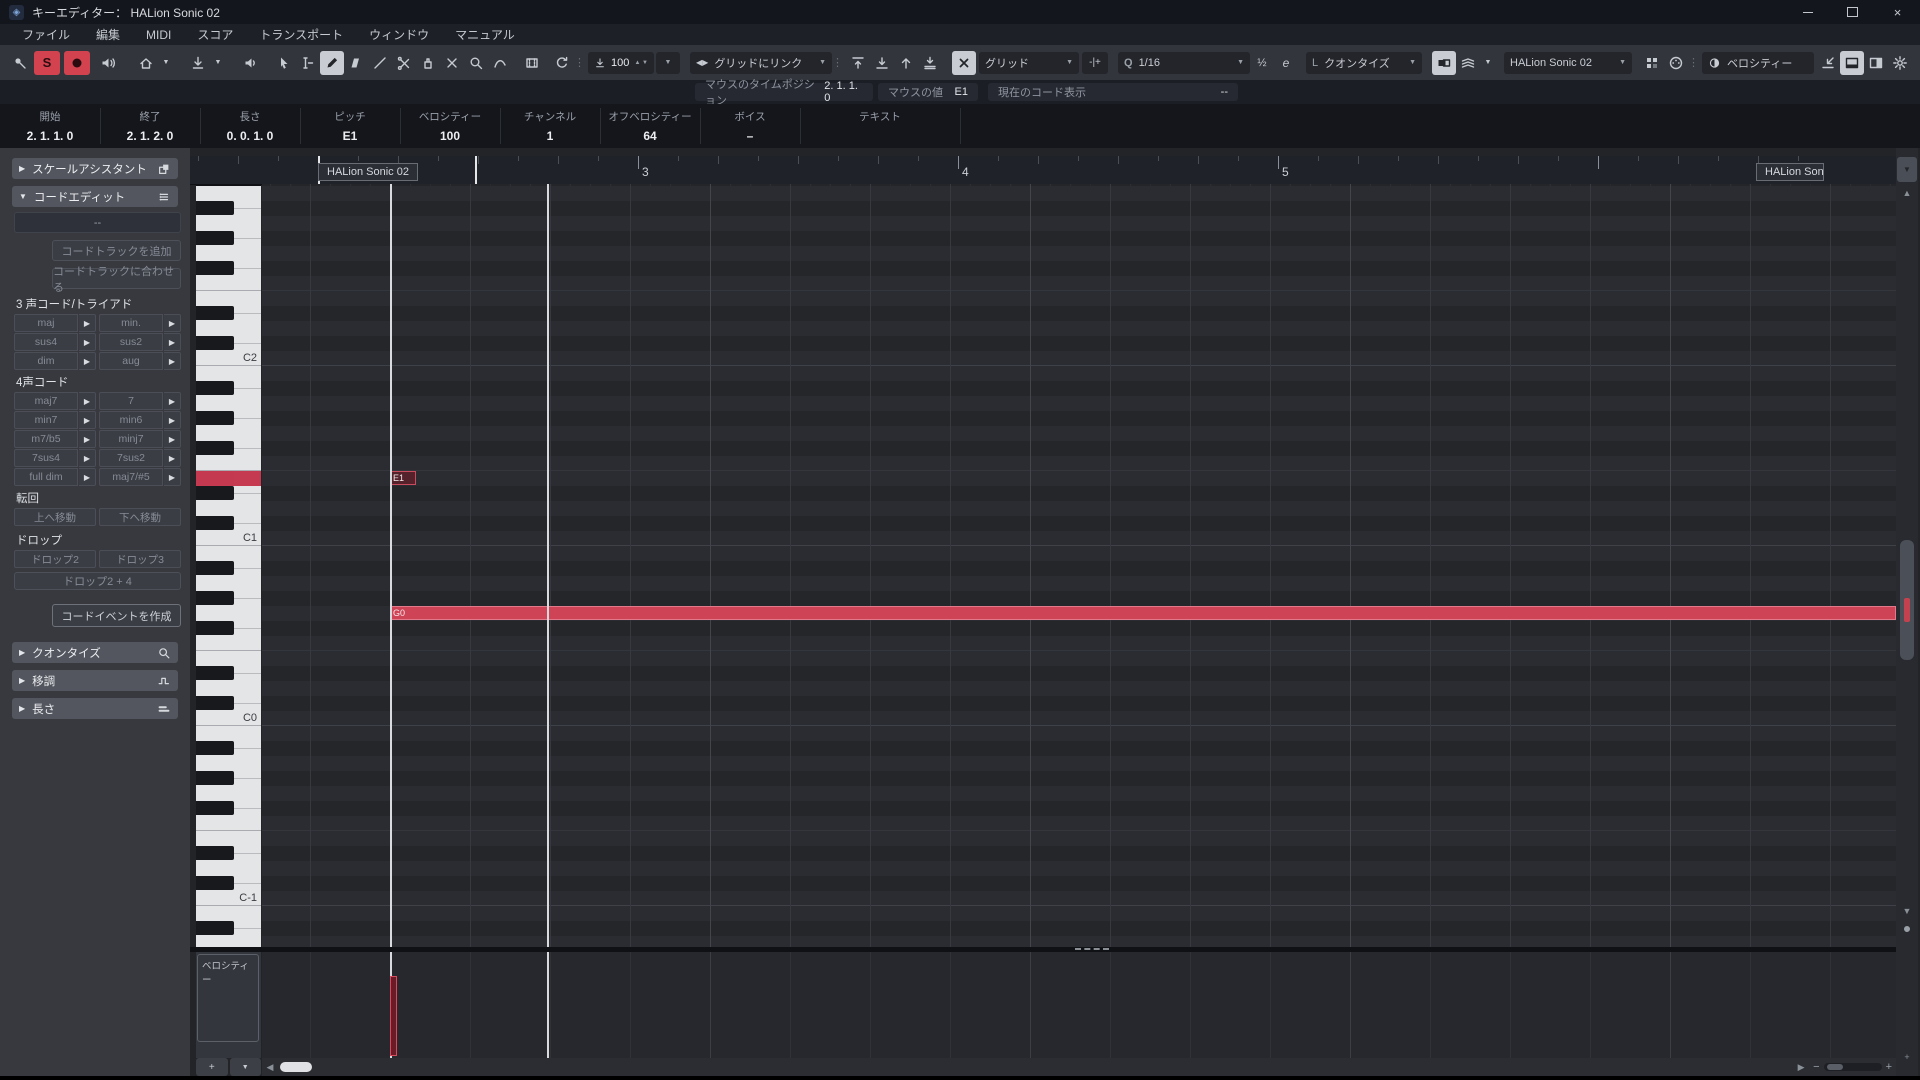 This screenshot has height=1080, width=1920. Describe the element at coordinates (368, 172) in the screenshot. I see `part-label-start: HALion Sonic 02` at that location.